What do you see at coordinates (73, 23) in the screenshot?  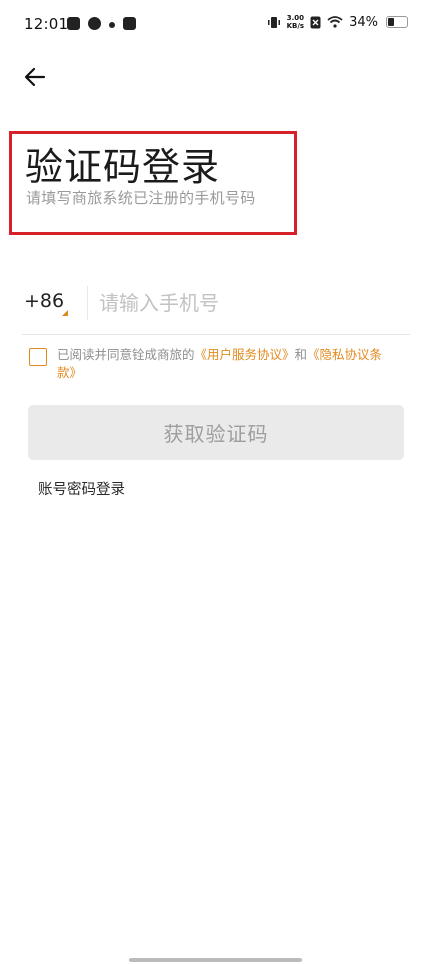 I see `app-icon` at bounding box center [73, 23].